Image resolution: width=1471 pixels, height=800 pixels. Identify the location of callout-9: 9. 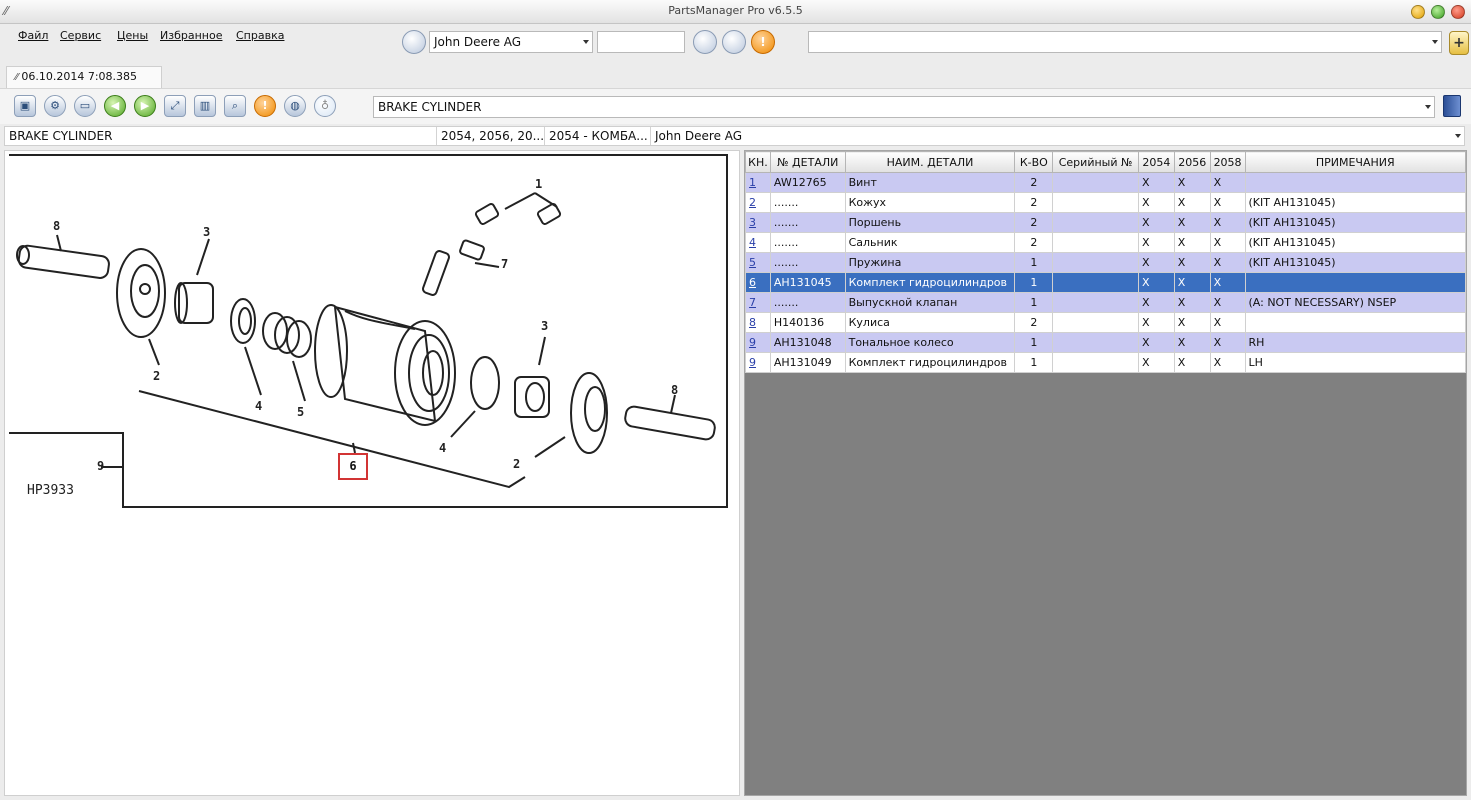
(100, 466).